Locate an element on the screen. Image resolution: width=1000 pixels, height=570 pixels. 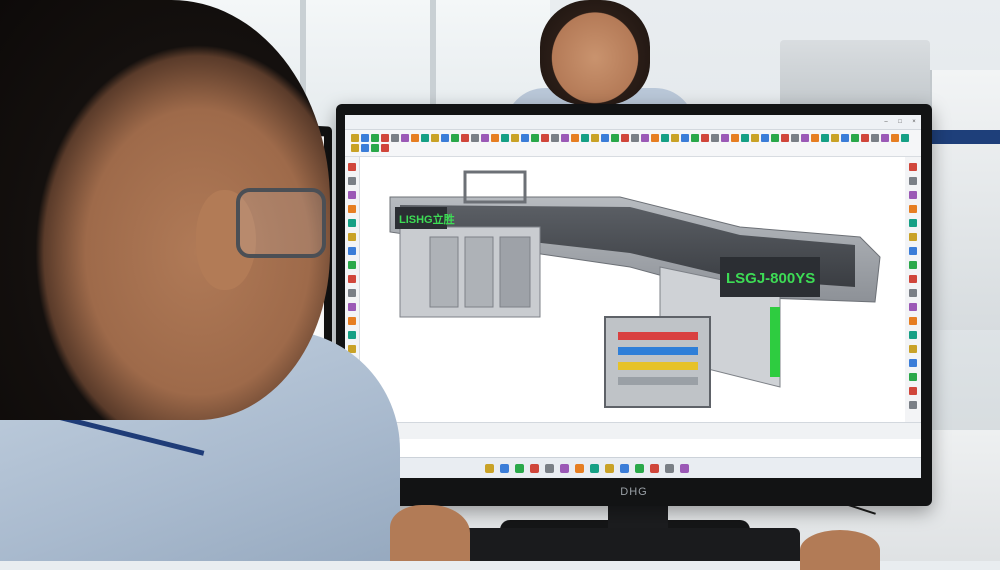
os-taskbar is located at coordinates (633, 467).